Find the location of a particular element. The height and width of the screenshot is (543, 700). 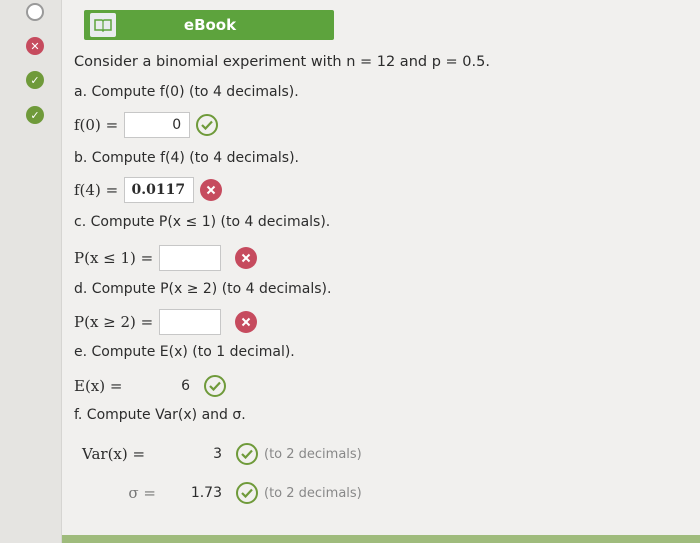

part-b-input: 0.0117 is located at coordinates (159, 190).